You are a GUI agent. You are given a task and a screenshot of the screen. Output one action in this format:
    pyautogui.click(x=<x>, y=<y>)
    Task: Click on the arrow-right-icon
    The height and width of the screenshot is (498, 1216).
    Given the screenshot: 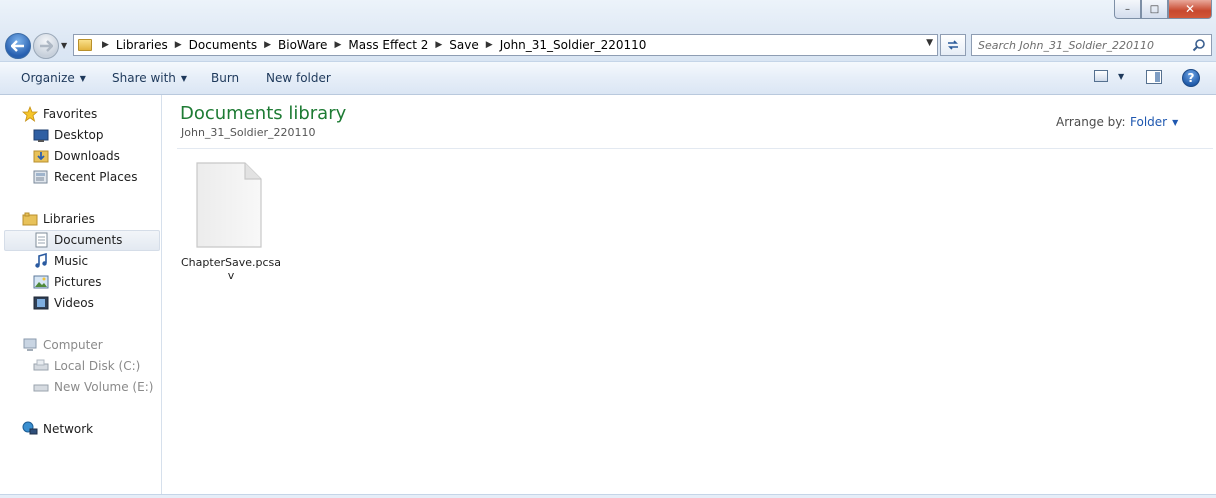 What is the action you would take?
    pyautogui.click(x=46, y=46)
    